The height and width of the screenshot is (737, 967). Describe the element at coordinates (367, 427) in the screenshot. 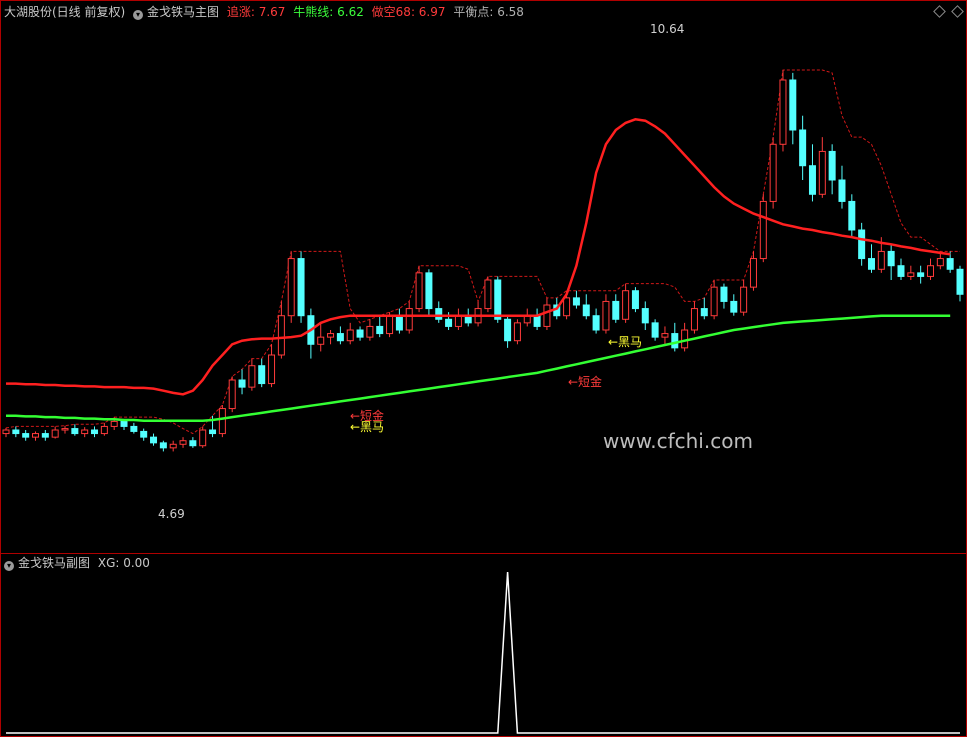

I see `dark-horse-label-1: ←黑马` at that location.